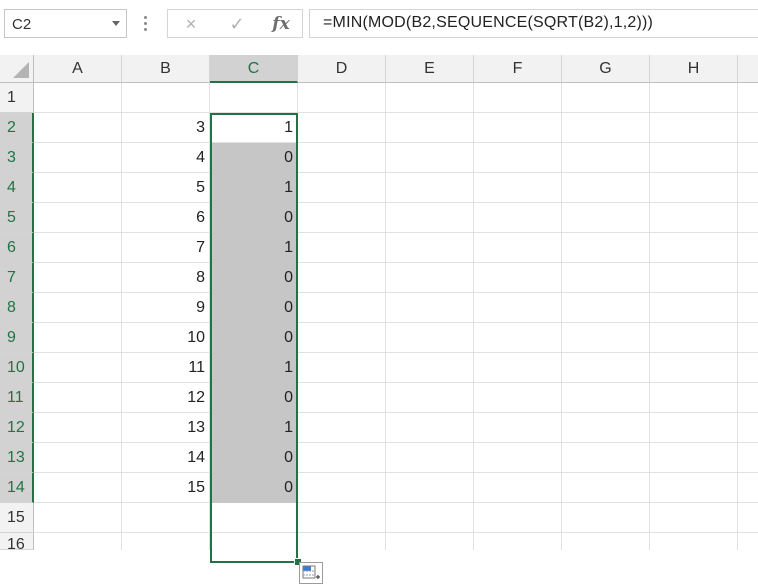 Image resolution: width=758 pixels, height=584 pixels. What do you see at coordinates (254, 308) in the screenshot?
I see `cell-c8: 0` at bounding box center [254, 308].